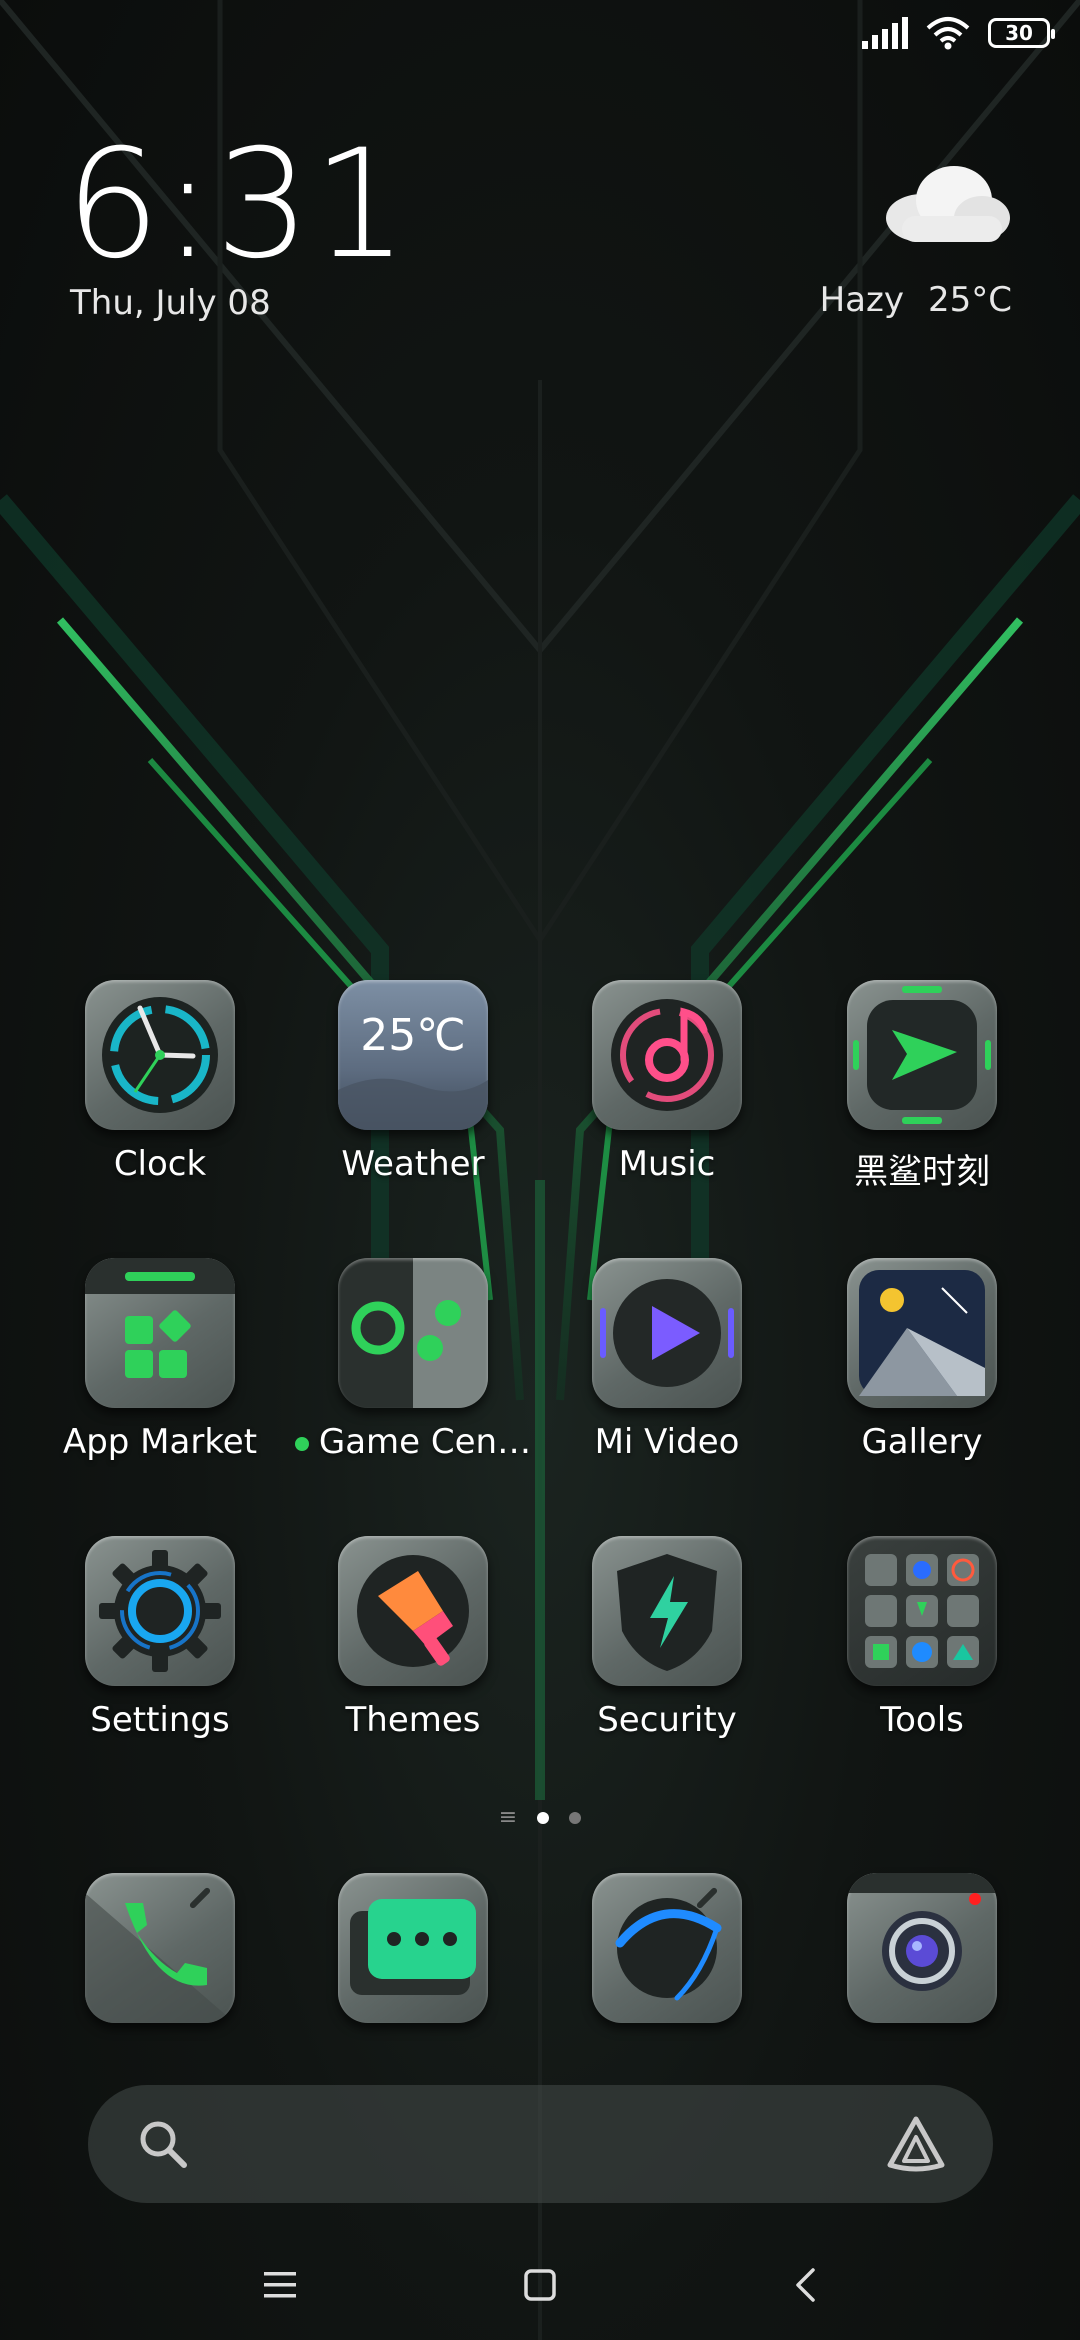 The height and width of the screenshot is (2340, 1080). I want to click on music-icon, so click(667, 1055).